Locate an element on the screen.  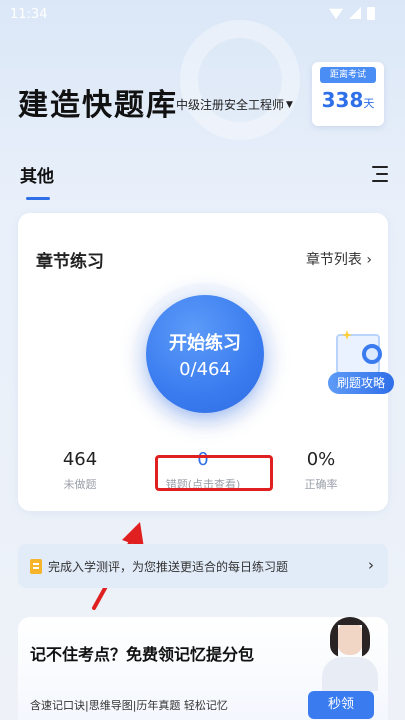
stat-value: 0% is located at coordinates (321, 459).